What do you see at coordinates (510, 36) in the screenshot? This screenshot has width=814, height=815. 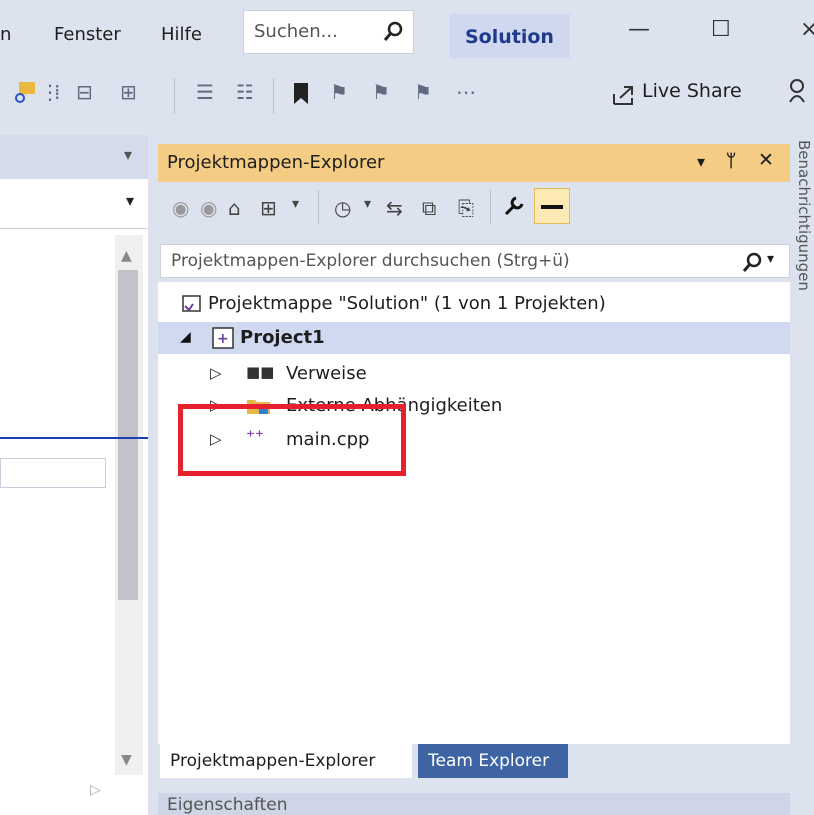 I see `solution-name-badge: Solution` at bounding box center [510, 36].